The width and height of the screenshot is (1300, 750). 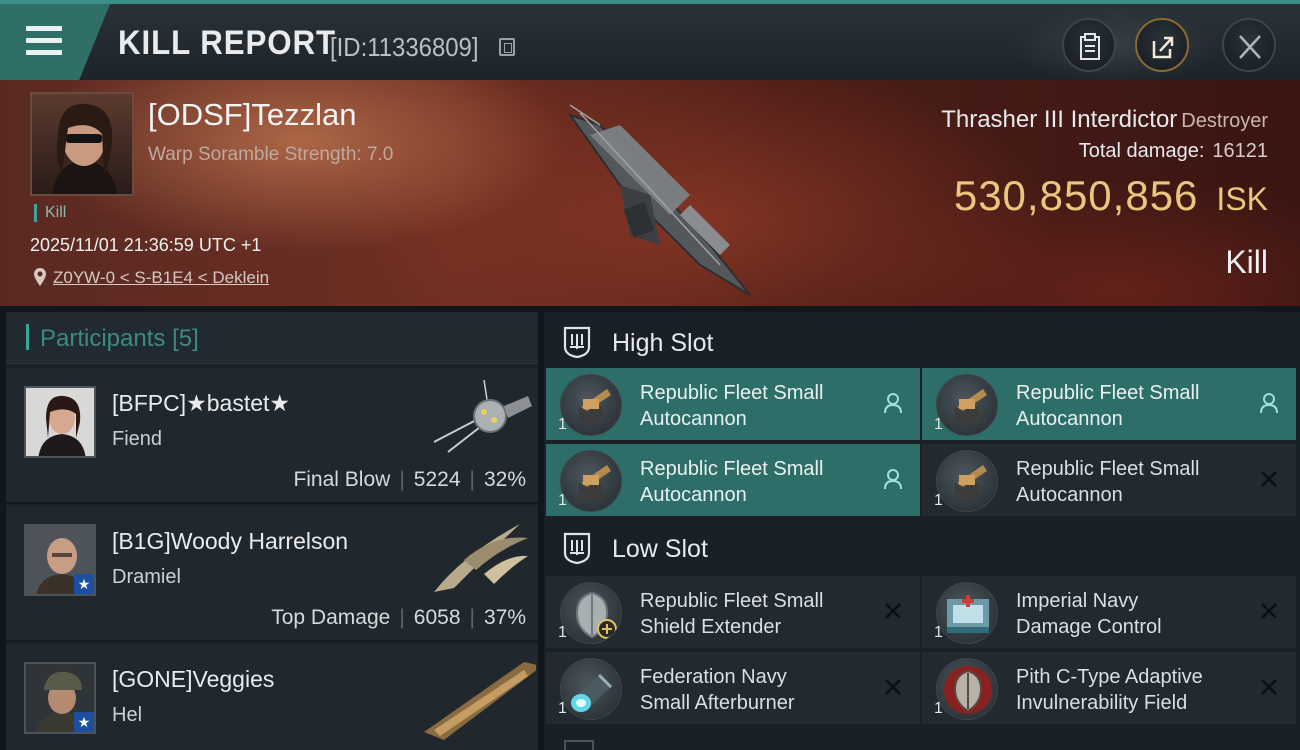 I want to click on page-title: KILL REPORT, so click(x=227, y=43).